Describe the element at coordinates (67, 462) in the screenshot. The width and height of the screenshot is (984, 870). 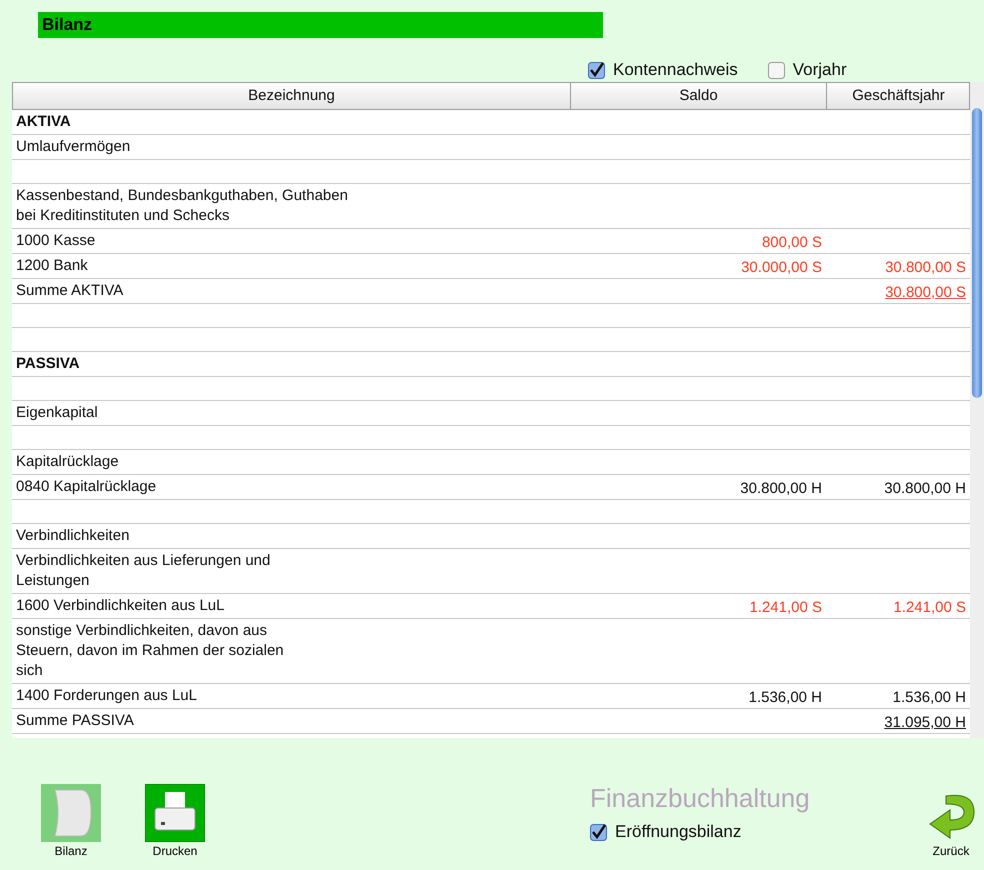
I see `account-label: Kapitalrücklage` at that location.